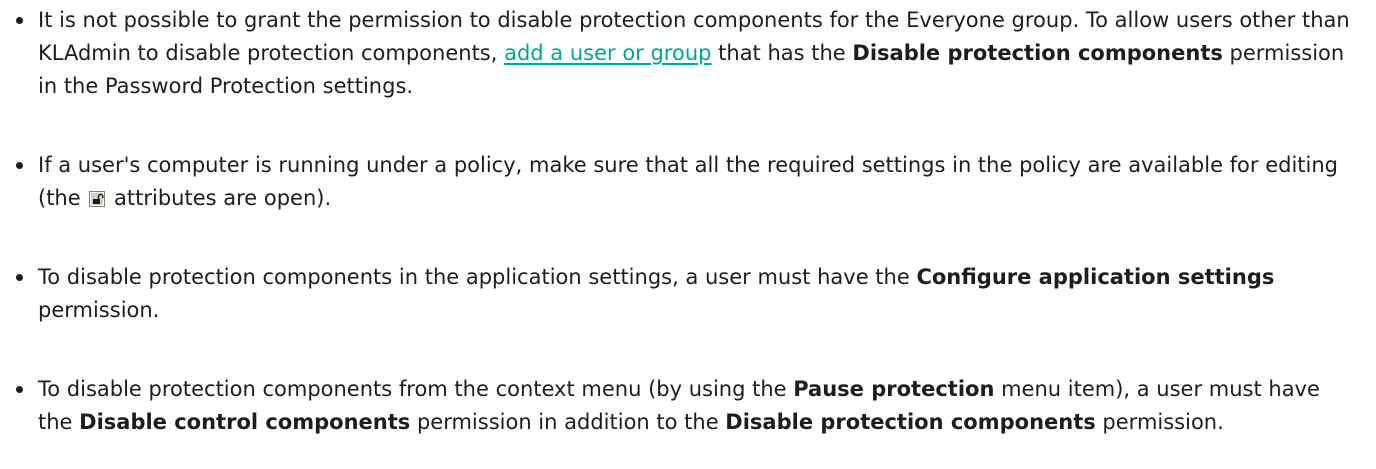  What do you see at coordinates (782, 53) in the screenshot?
I see `item-text: that has the` at bounding box center [782, 53].